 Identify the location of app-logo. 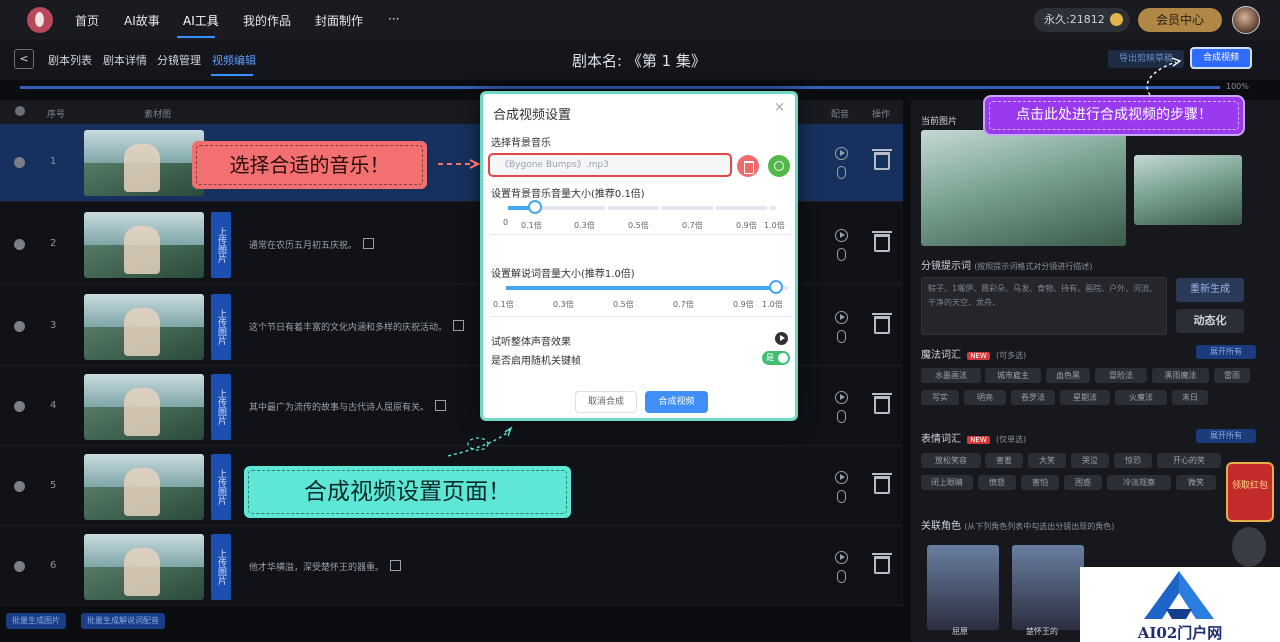
(40, 20).